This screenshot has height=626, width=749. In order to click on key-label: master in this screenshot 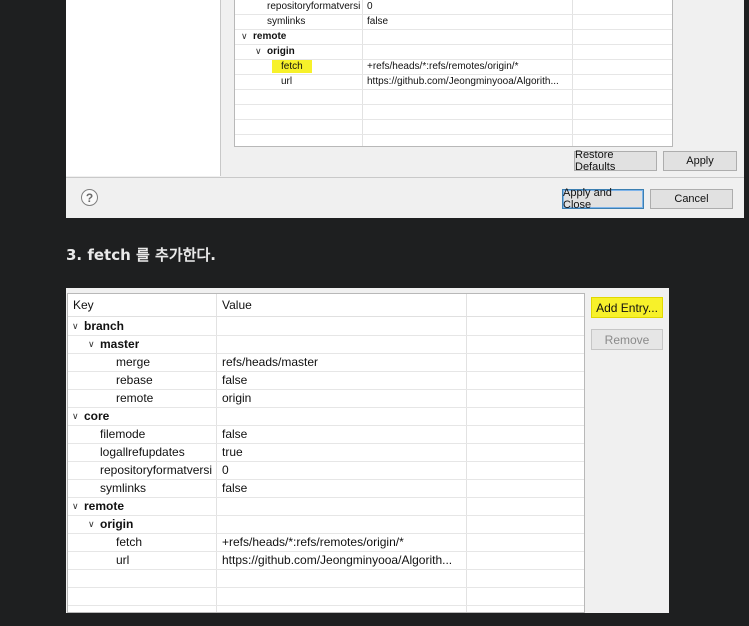, I will do `click(120, 344)`.